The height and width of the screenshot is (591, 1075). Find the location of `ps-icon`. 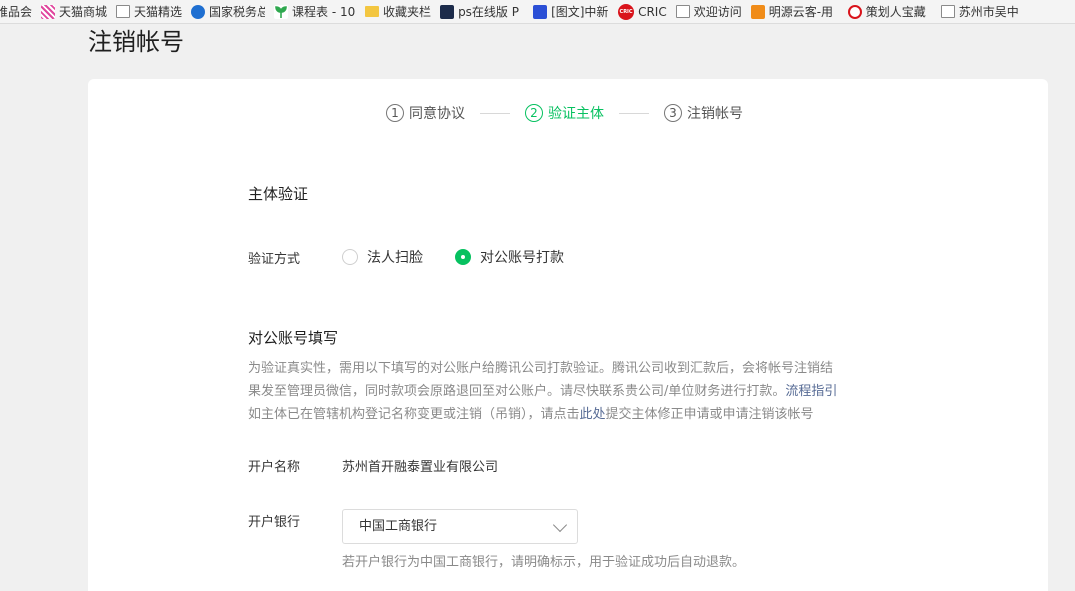

ps-icon is located at coordinates (447, 11).